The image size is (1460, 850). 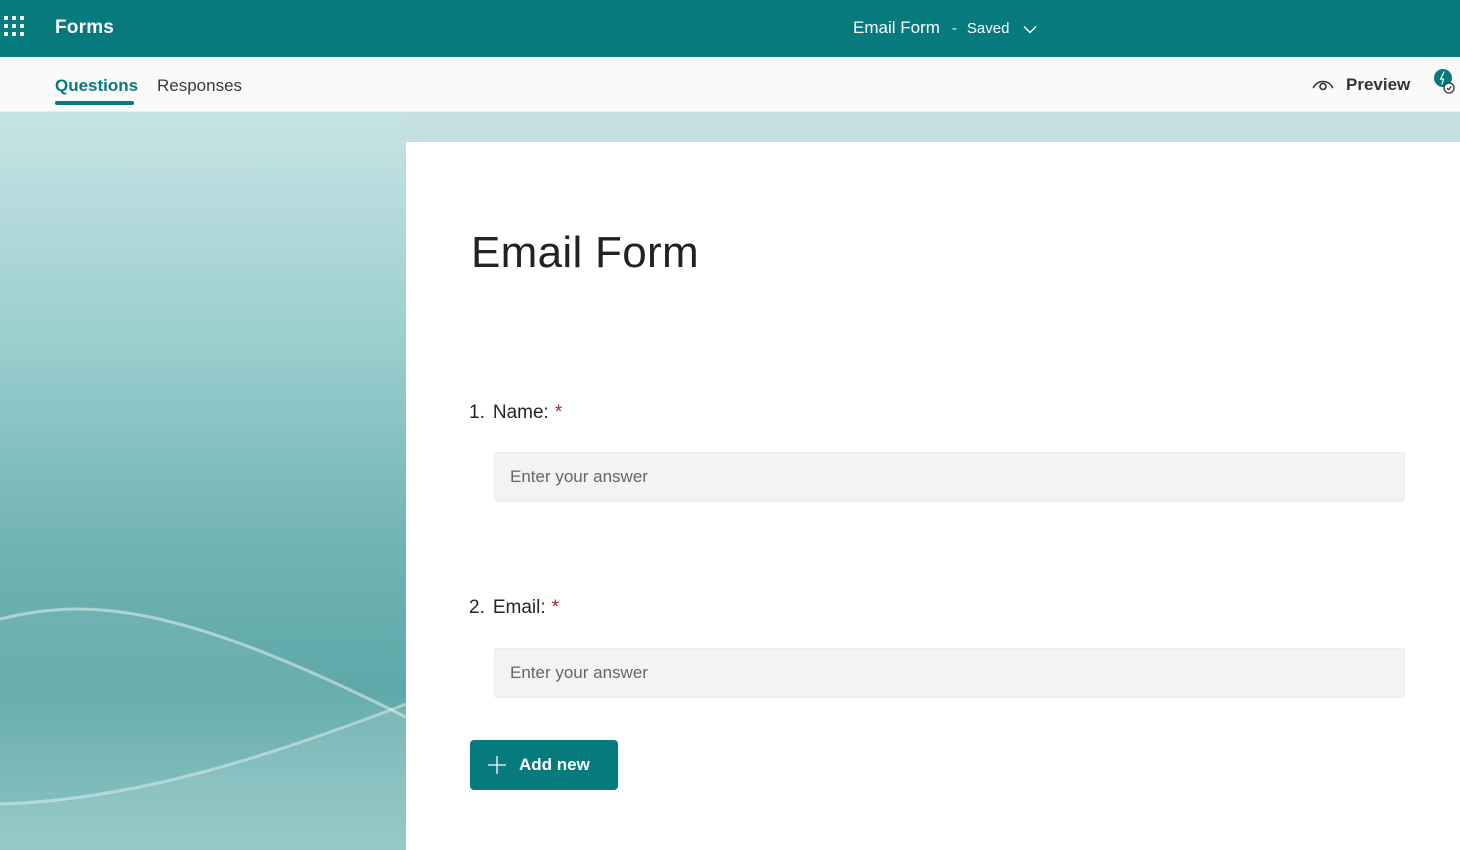 What do you see at coordinates (477, 607) in the screenshot?
I see `question-number: 2.` at bounding box center [477, 607].